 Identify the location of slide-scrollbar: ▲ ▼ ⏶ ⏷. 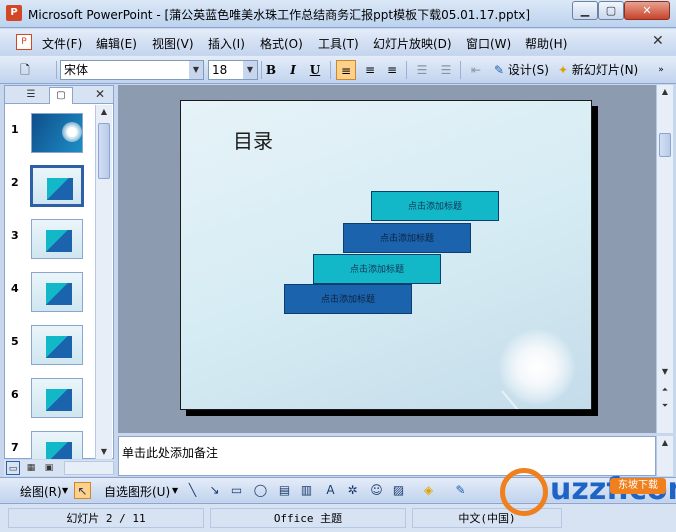
(664, 259).